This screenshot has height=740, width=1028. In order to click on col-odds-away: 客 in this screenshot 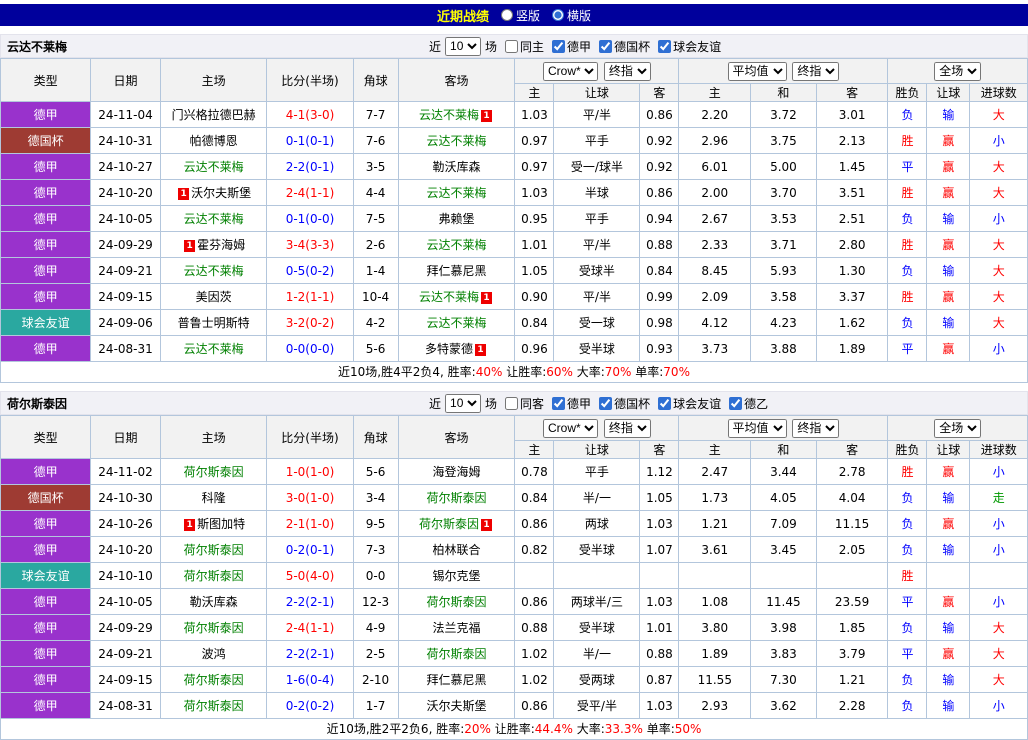, I will do `click(659, 92)`.